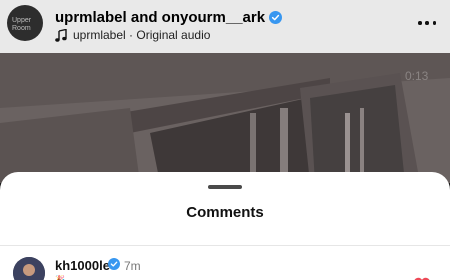 The image size is (450, 280). What do you see at coordinates (142, 35) in the screenshot?
I see `audio-label: uprmlabel · Original audio` at bounding box center [142, 35].